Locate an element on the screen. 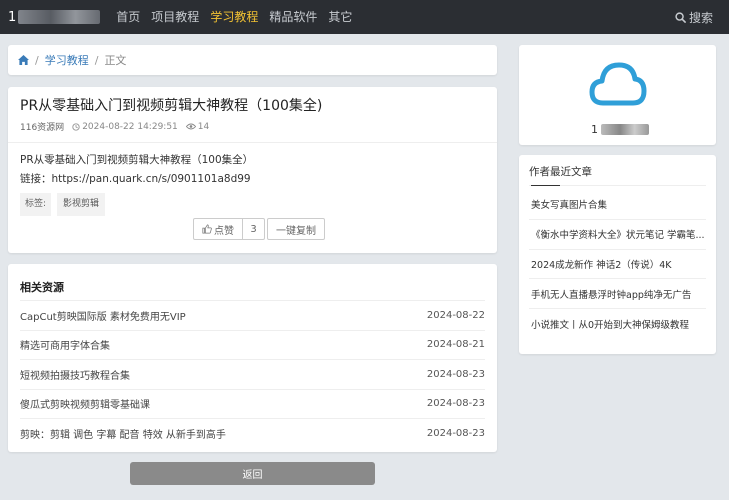  related-item-title: 短视频拍摄技巧教程合集 is located at coordinates (75, 374).